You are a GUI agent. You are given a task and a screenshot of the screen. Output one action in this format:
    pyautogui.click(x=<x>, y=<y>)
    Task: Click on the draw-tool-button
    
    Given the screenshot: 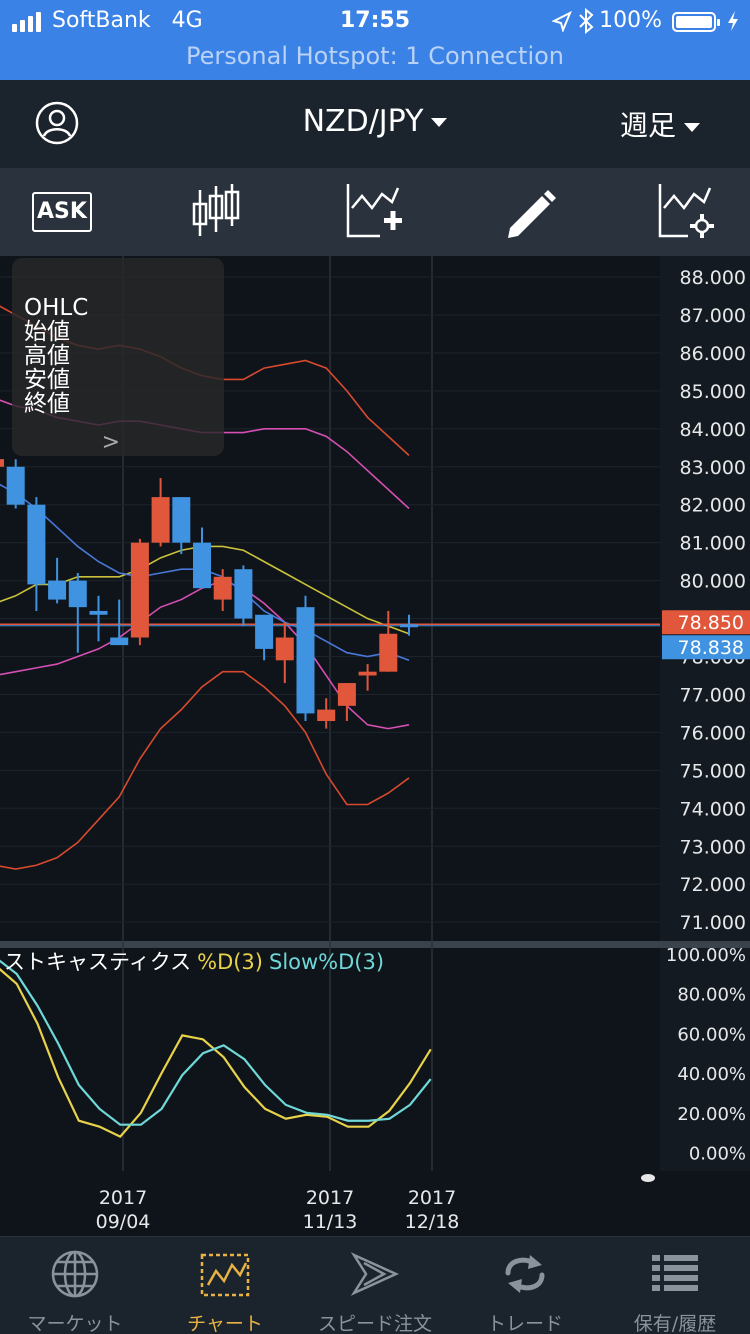 What is the action you would take?
    pyautogui.click(x=531, y=212)
    